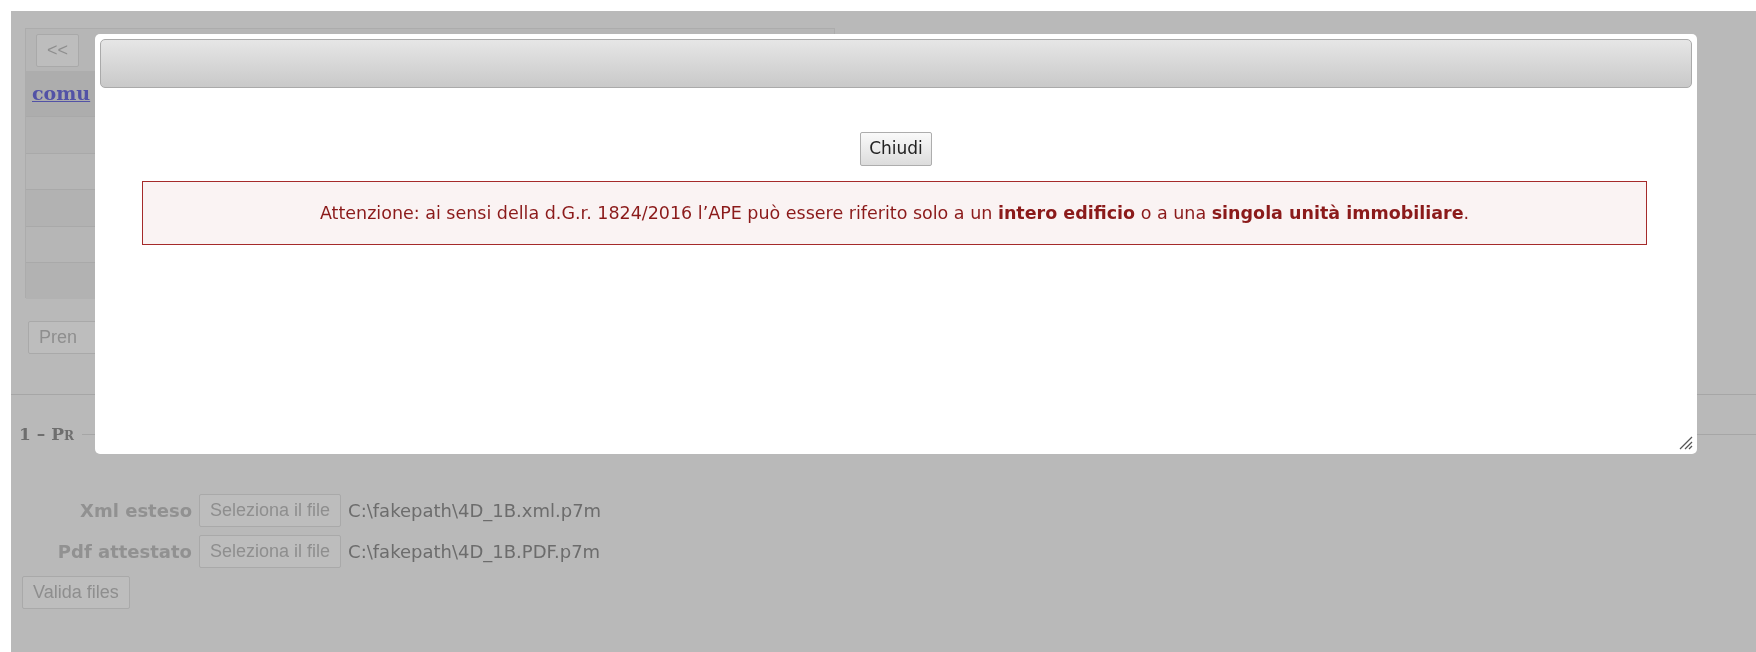 The height and width of the screenshot is (652, 1756). I want to click on first-page-button: <<, so click(58, 51).